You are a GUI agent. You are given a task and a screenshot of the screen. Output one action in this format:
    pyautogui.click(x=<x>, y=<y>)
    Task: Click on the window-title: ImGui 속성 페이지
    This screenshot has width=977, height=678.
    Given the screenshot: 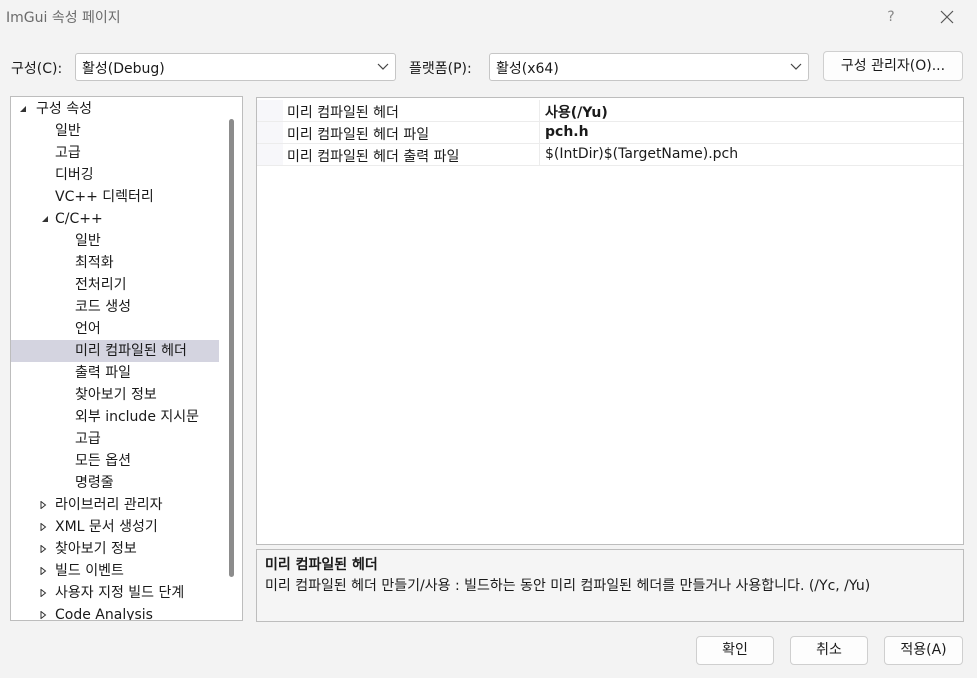 What is the action you would take?
    pyautogui.click(x=63, y=18)
    